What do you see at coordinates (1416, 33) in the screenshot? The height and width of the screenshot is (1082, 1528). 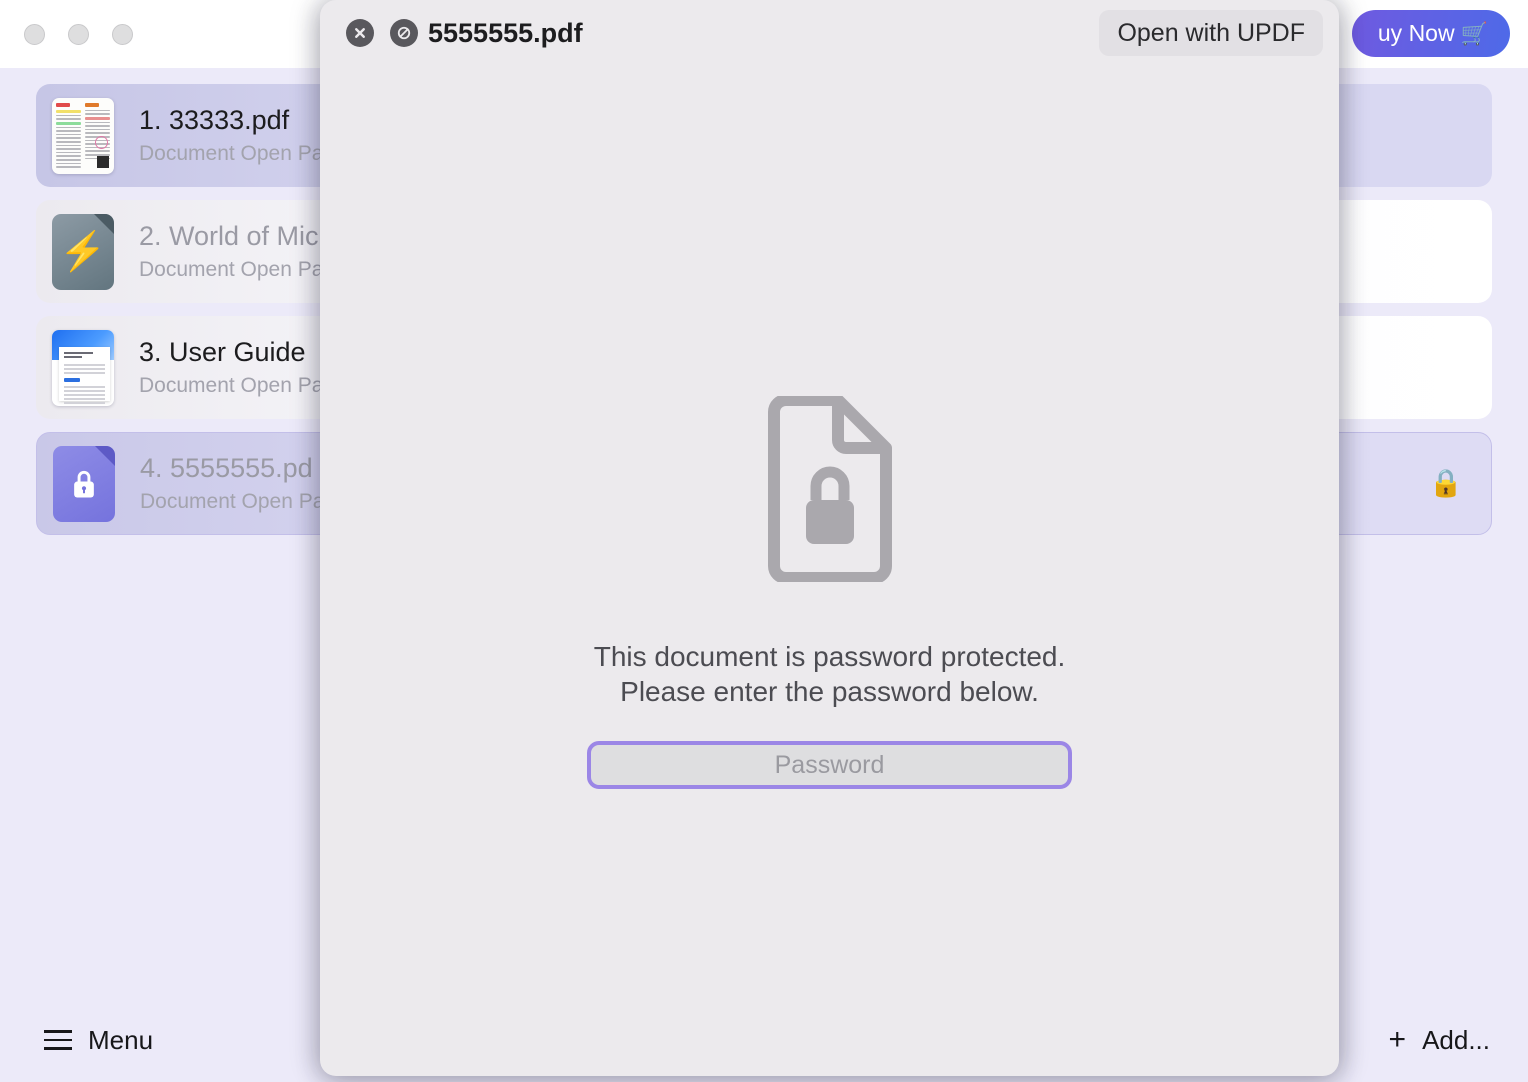 I see `buy-now-label: uy Now` at bounding box center [1416, 33].